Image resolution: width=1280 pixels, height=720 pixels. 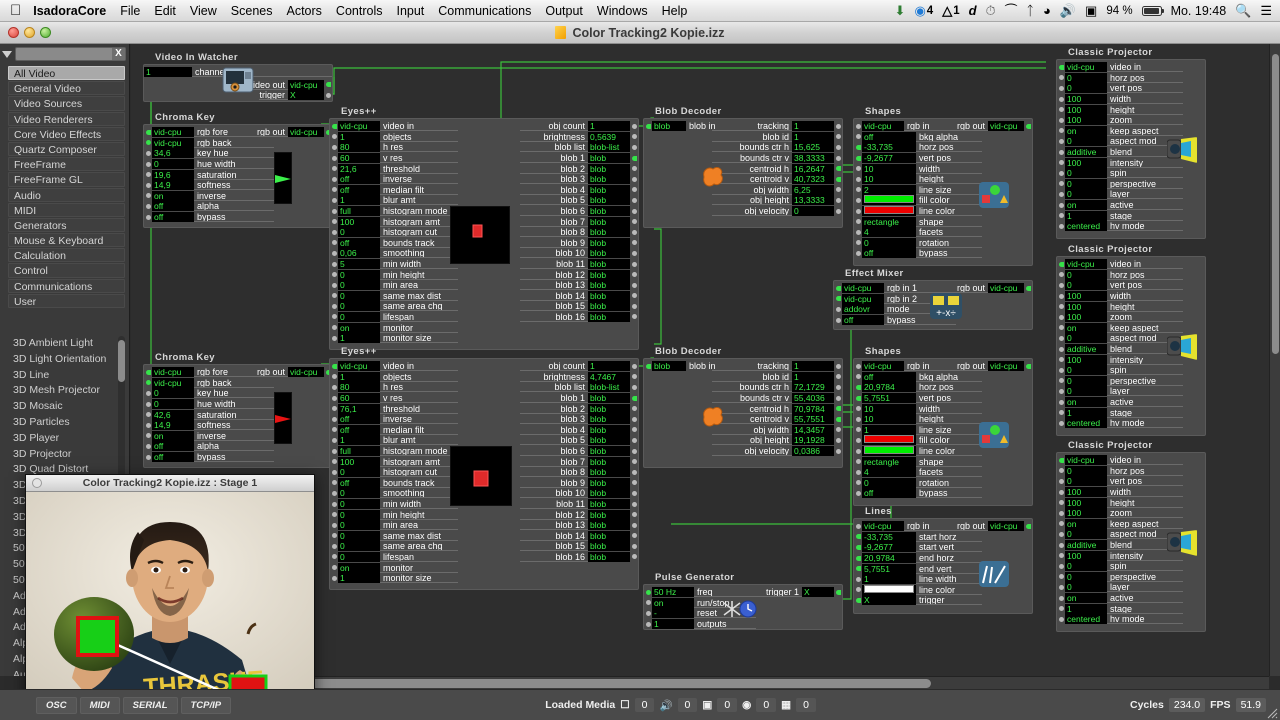 I want to click on param-row: off bypass, so click(x=918, y=253).